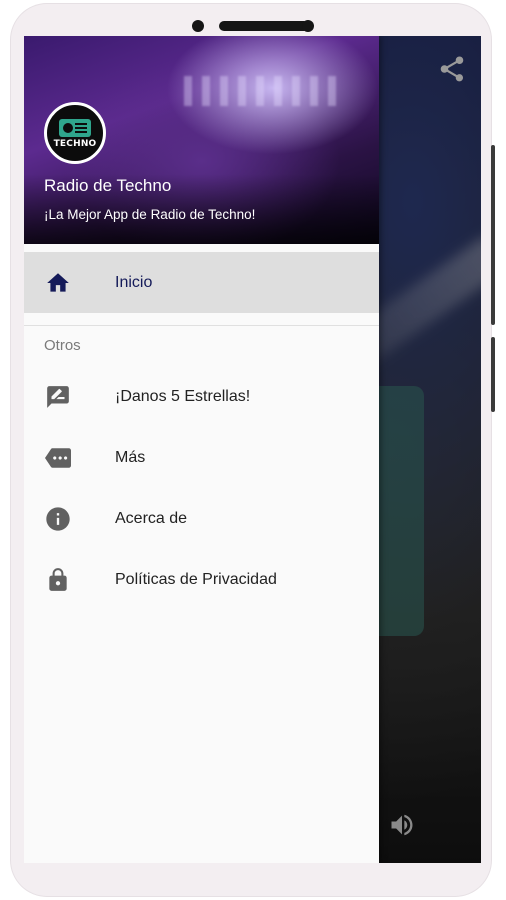 The height and width of the screenshot is (900, 506). I want to click on phone-camera, so click(198, 26).